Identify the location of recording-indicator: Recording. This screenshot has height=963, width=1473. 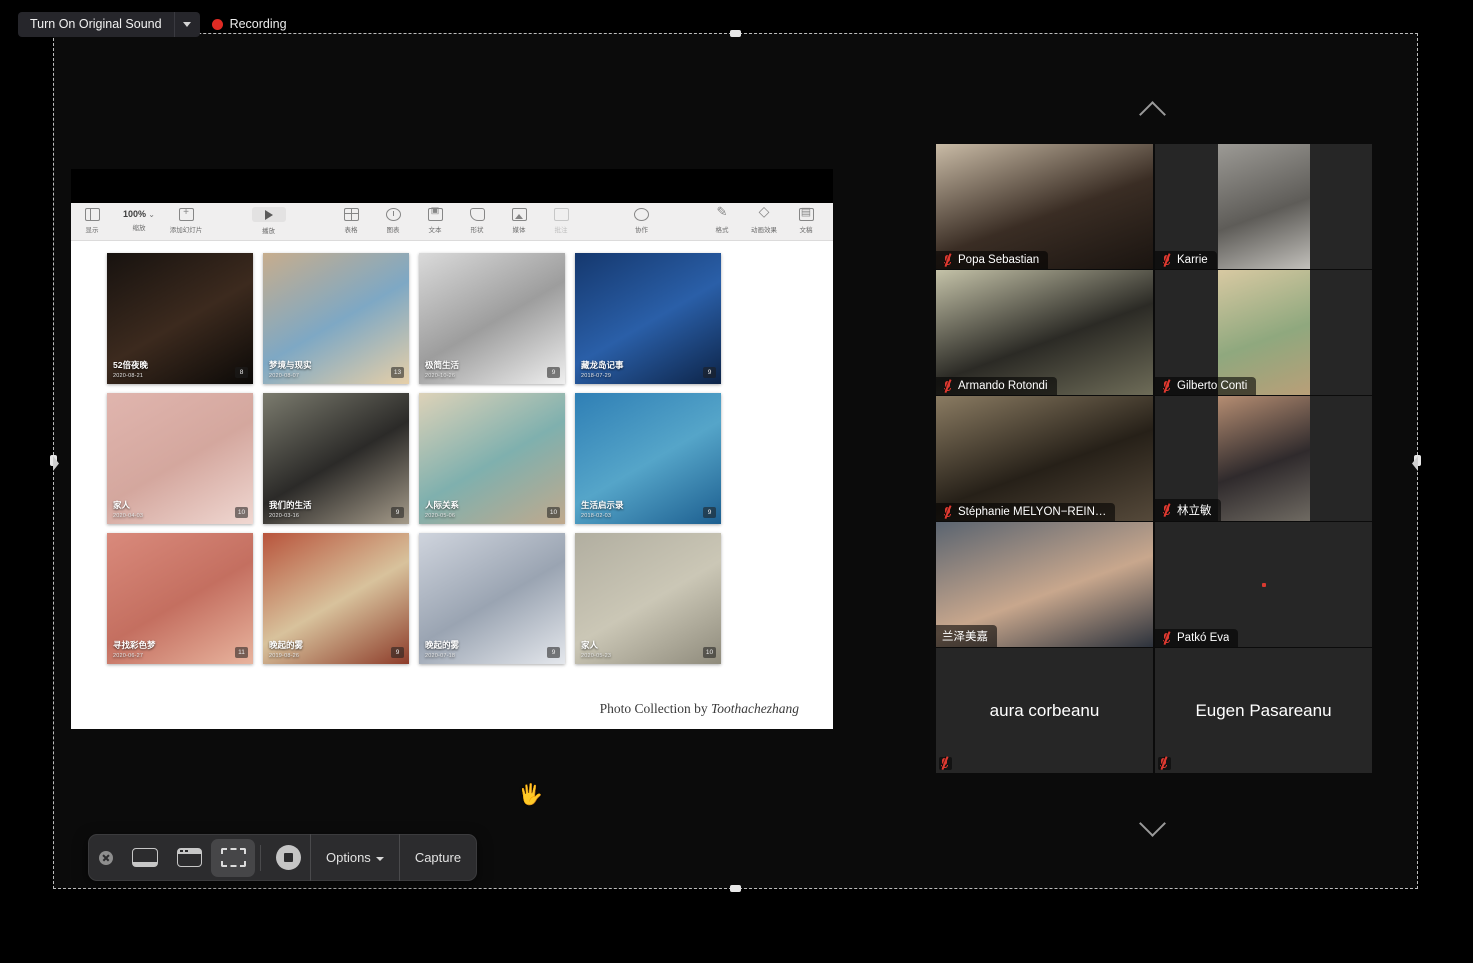
(249, 24).